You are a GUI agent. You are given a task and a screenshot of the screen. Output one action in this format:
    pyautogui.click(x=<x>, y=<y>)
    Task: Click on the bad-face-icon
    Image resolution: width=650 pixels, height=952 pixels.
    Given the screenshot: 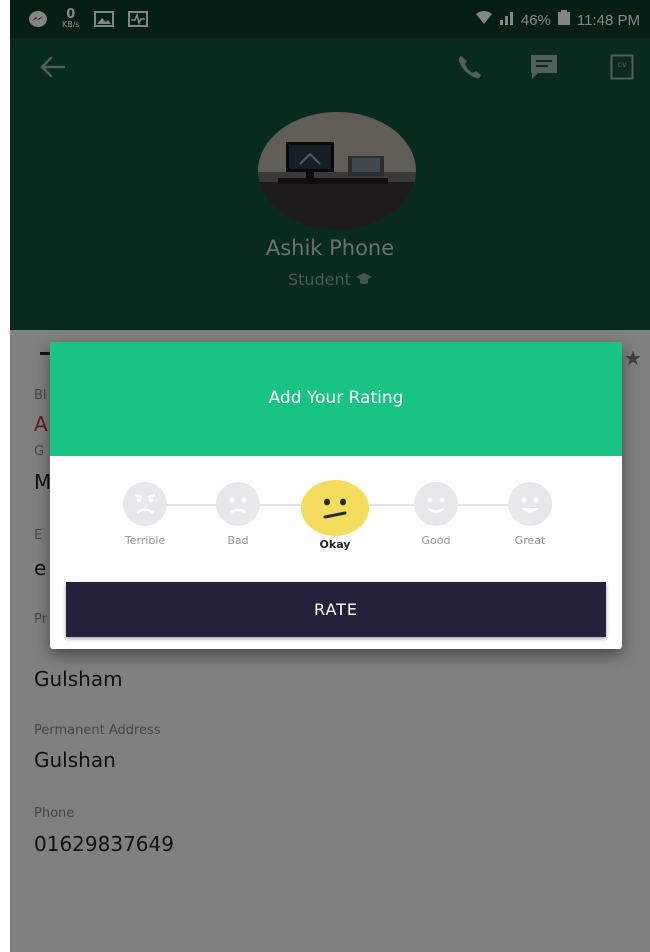 What is the action you would take?
    pyautogui.click(x=238, y=504)
    